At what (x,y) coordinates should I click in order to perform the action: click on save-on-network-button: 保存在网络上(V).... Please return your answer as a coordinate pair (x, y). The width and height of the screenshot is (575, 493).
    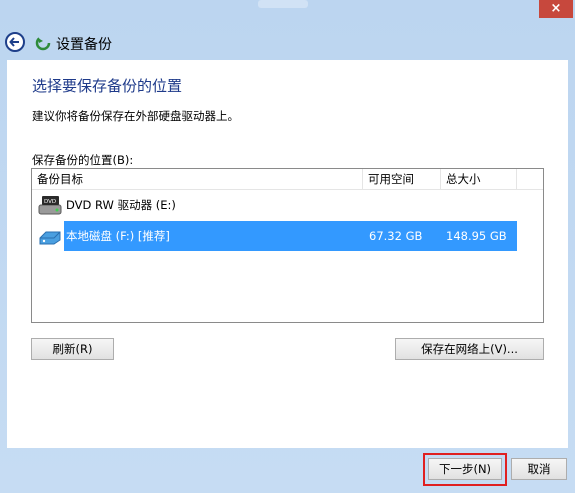
    Looking at the image, I should click on (469, 349).